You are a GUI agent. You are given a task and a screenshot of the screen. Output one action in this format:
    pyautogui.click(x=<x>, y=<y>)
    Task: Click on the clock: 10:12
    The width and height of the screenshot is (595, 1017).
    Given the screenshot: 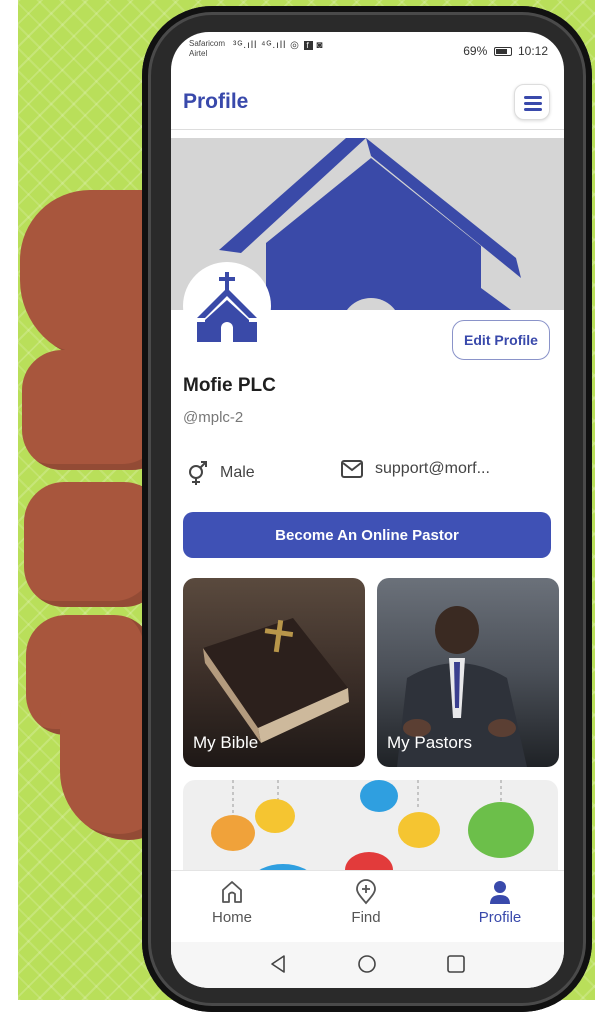 What is the action you would take?
    pyautogui.click(x=532, y=51)
    